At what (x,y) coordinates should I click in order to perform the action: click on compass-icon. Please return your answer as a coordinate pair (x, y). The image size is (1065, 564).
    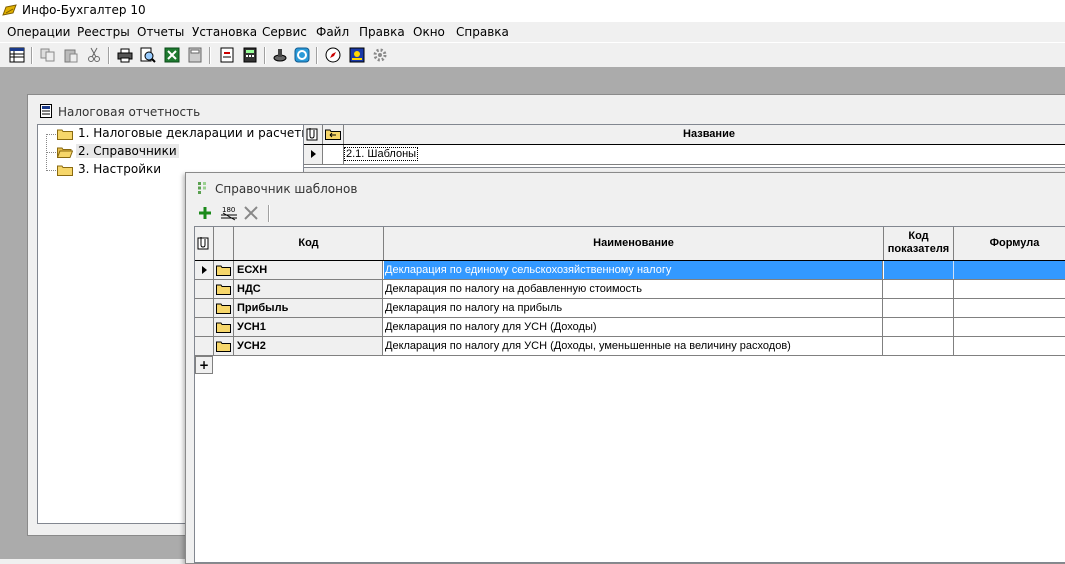
    Looking at the image, I should click on (333, 55).